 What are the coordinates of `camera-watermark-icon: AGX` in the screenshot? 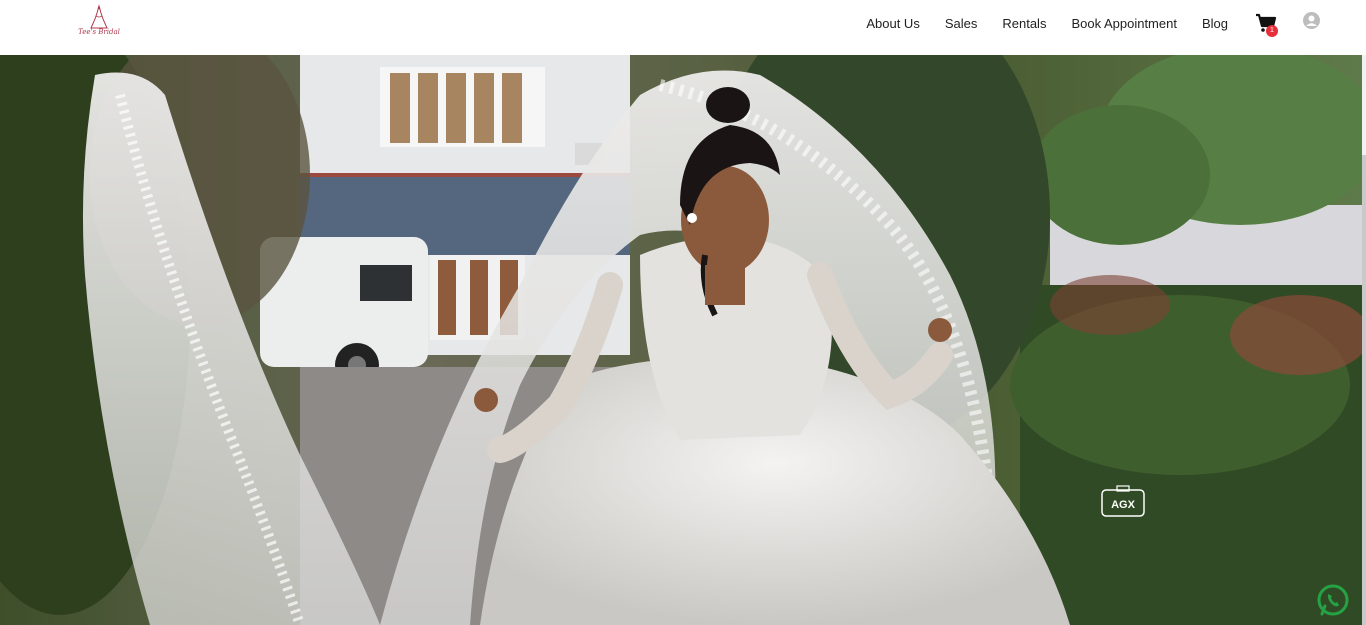 It's located at (1123, 501).